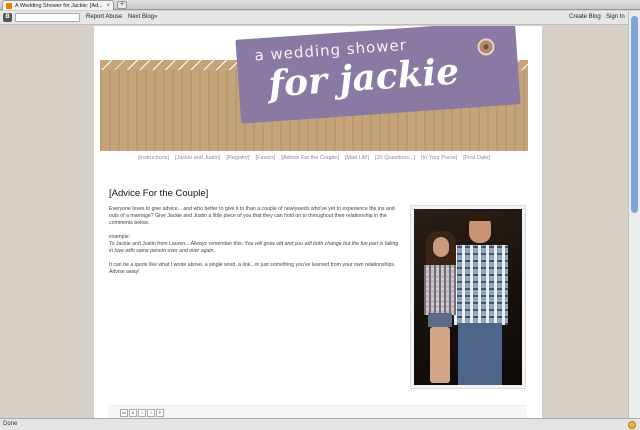  What do you see at coordinates (159, 193) in the screenshot?
I see `post-title: [Advice For the Couple]` at bounding box center [159, 193].